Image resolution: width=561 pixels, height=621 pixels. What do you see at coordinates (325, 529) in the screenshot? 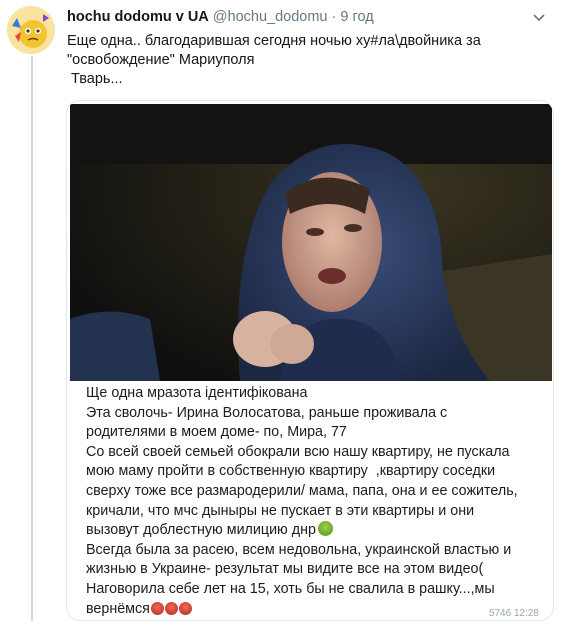
I see `nauseated-face-emoji-icon` at bounding box center [325, 529].